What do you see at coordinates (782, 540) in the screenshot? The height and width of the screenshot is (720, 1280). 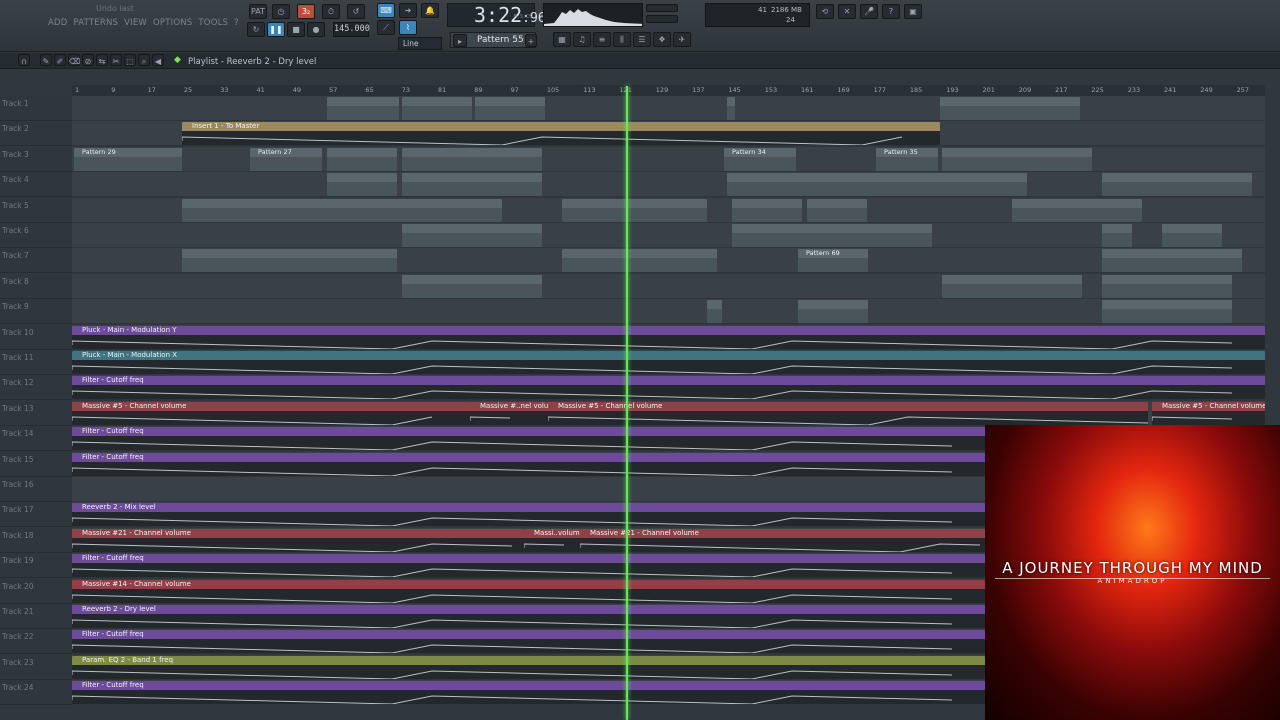 I see `automation-clip: Massive #21 - Channel volume` at bounding box center [782, 540].